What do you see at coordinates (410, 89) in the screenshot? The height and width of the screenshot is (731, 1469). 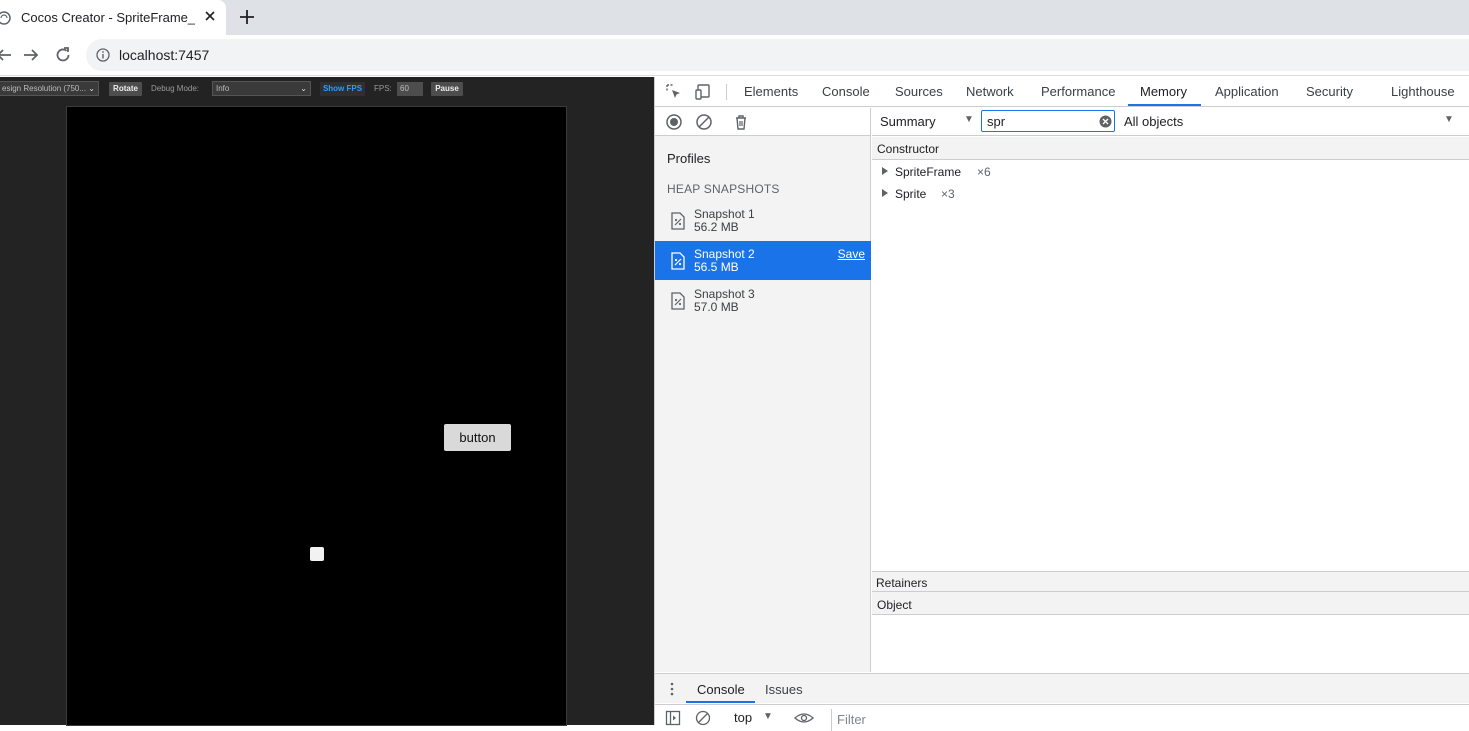 I see `fps-input: 60` at bounding box center [410, 89].